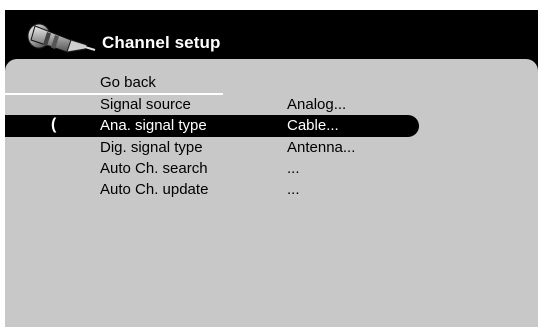 The image size is (545, 331). What do you see at coordinates (161, 42) in the screenshot?
I see `page-title: Channel setup` at bounding box center [161, 42].